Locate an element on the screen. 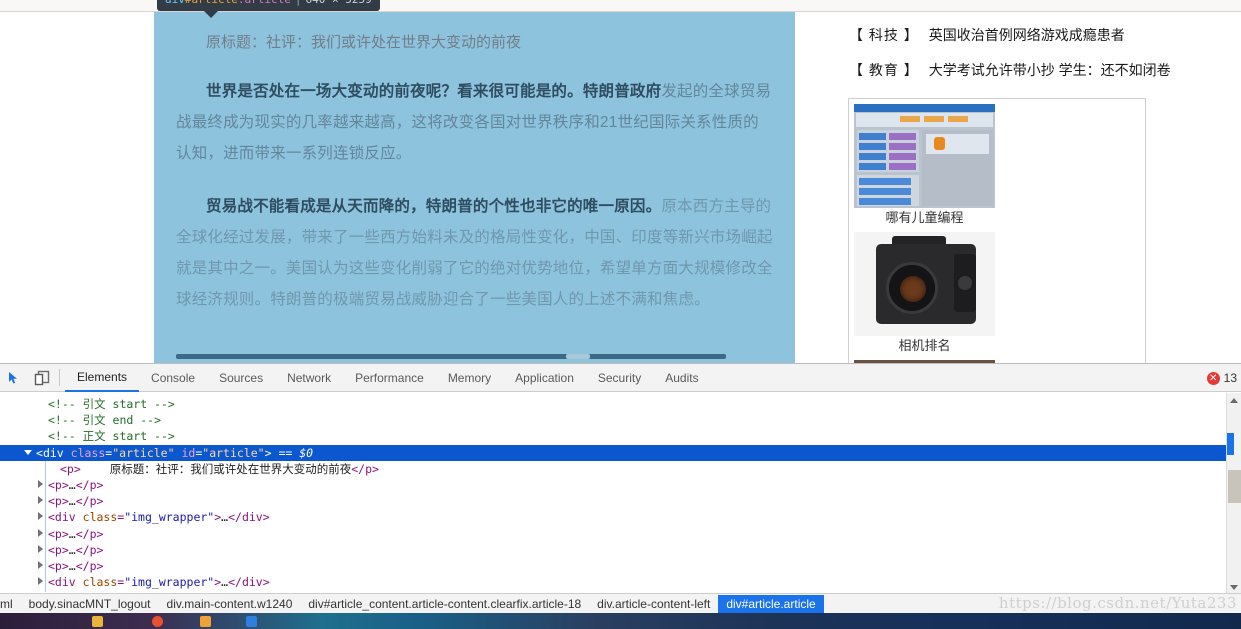 Image resolution: width=1241 pixels, height=629 pixels. tab-security: Security is located at coordinates (619, 378).